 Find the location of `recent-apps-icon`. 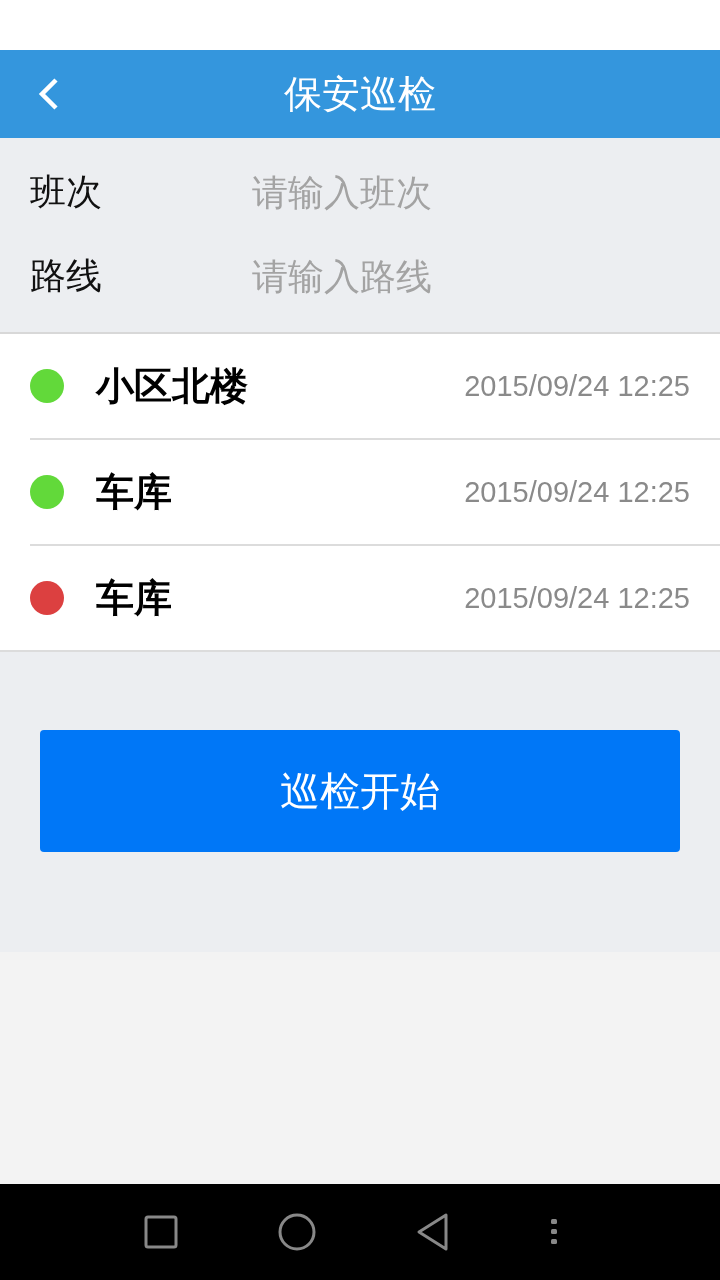

recent-apps-icon is located at coordinates (161, 1232).